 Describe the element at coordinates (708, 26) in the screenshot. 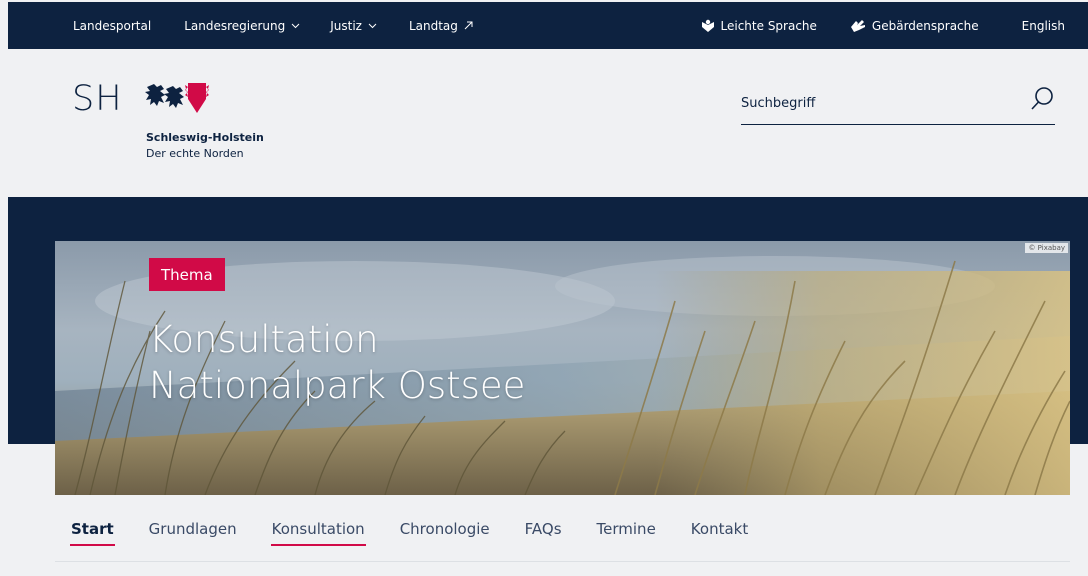

I see `easy-language-icon` at that location.